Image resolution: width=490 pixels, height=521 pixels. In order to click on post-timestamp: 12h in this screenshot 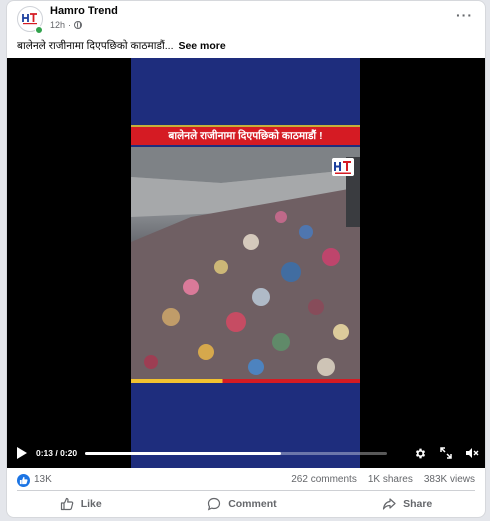, I will do `click(57, 25)`.